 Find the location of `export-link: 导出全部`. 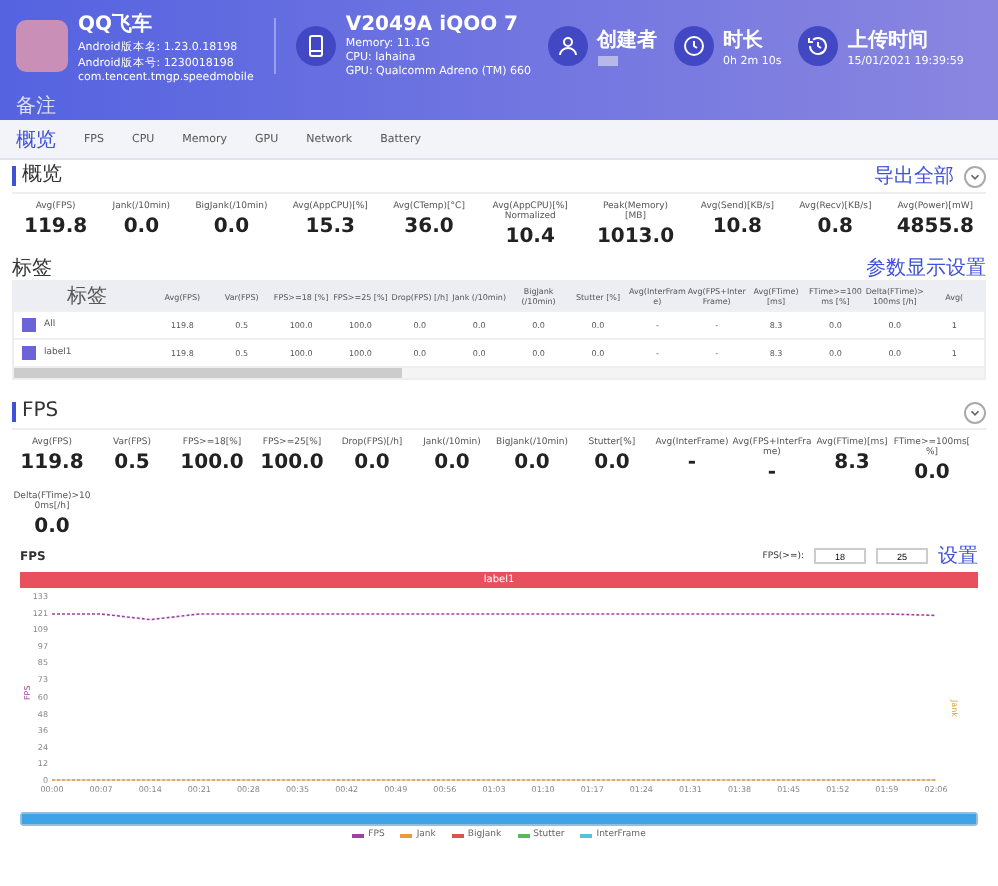

export-link: 导出全部 is located at coordinates (914, 176).